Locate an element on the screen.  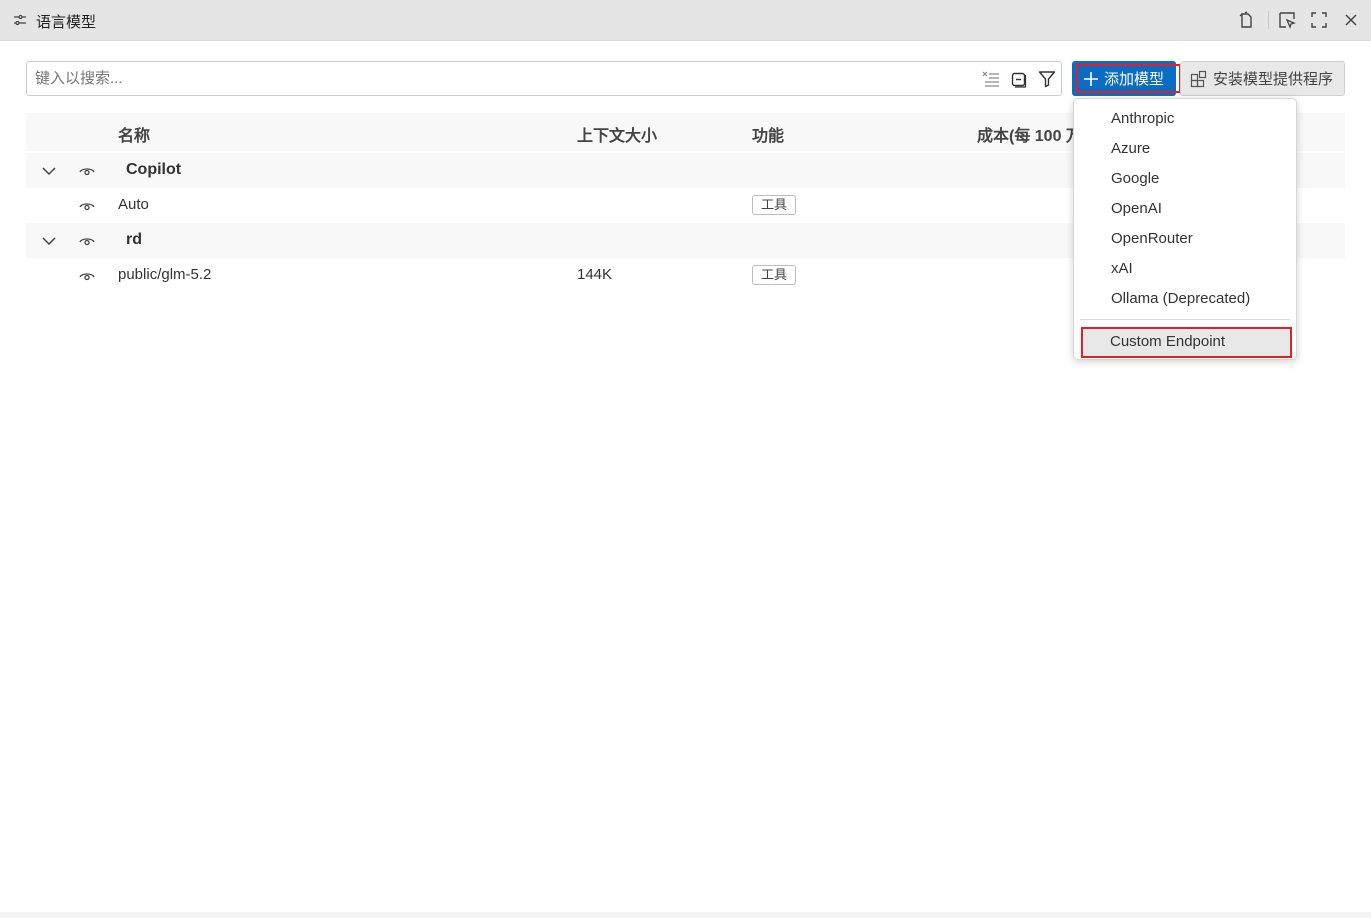
bottom-edge is located at coordinates (685, 915).